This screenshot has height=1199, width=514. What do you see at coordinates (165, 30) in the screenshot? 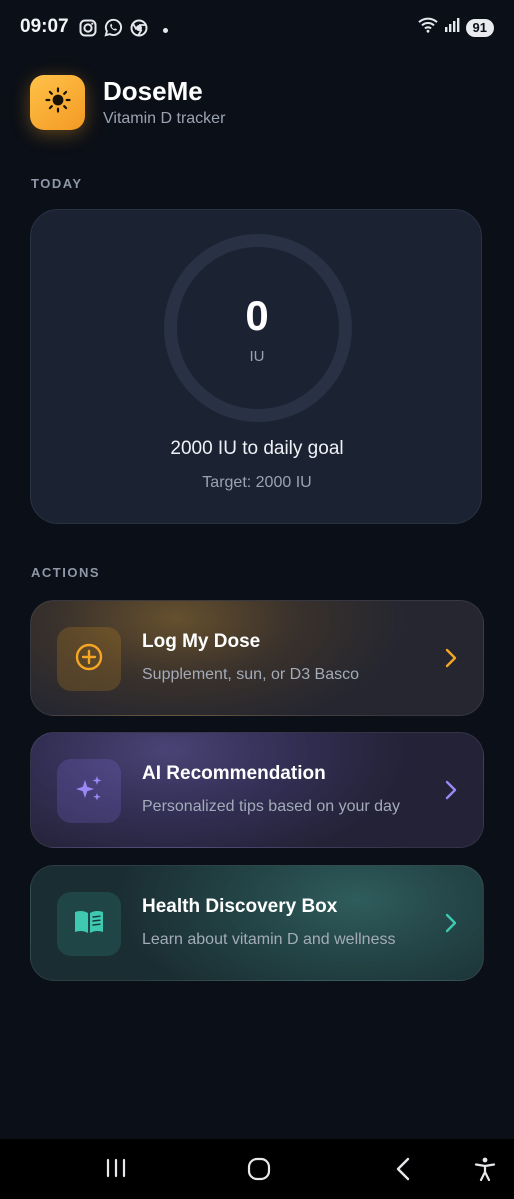
I see `dot-icon` at bounding box center [165, 30].